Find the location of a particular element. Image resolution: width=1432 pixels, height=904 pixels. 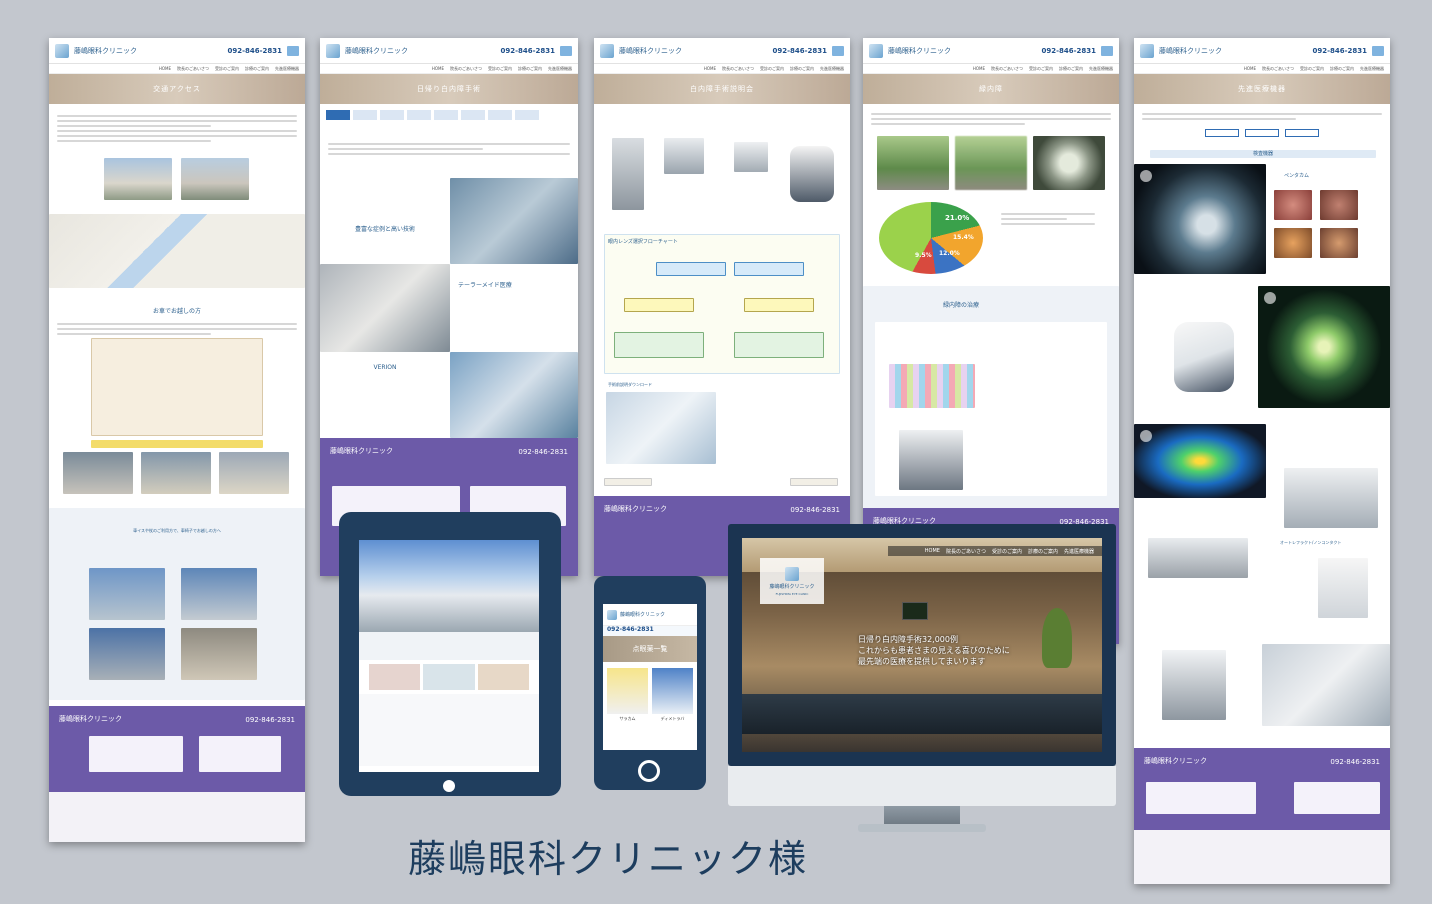

eye-scan-video is located at coordinates (1200, 219).